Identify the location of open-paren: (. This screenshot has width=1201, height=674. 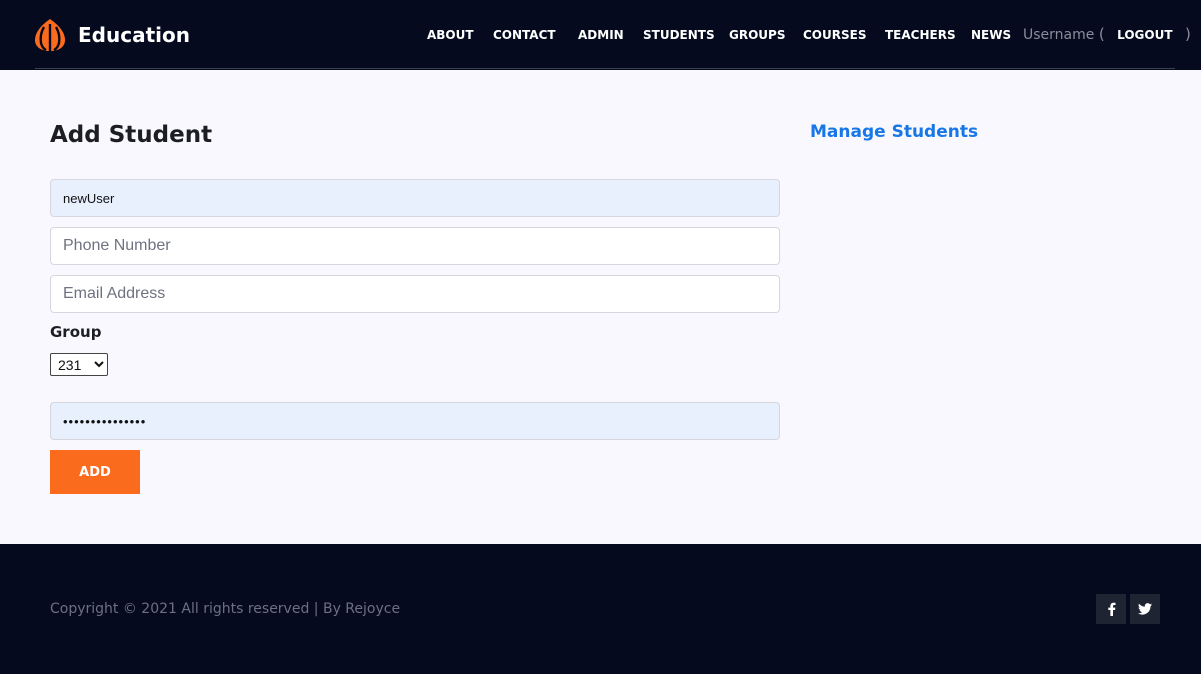
(1101, 34).